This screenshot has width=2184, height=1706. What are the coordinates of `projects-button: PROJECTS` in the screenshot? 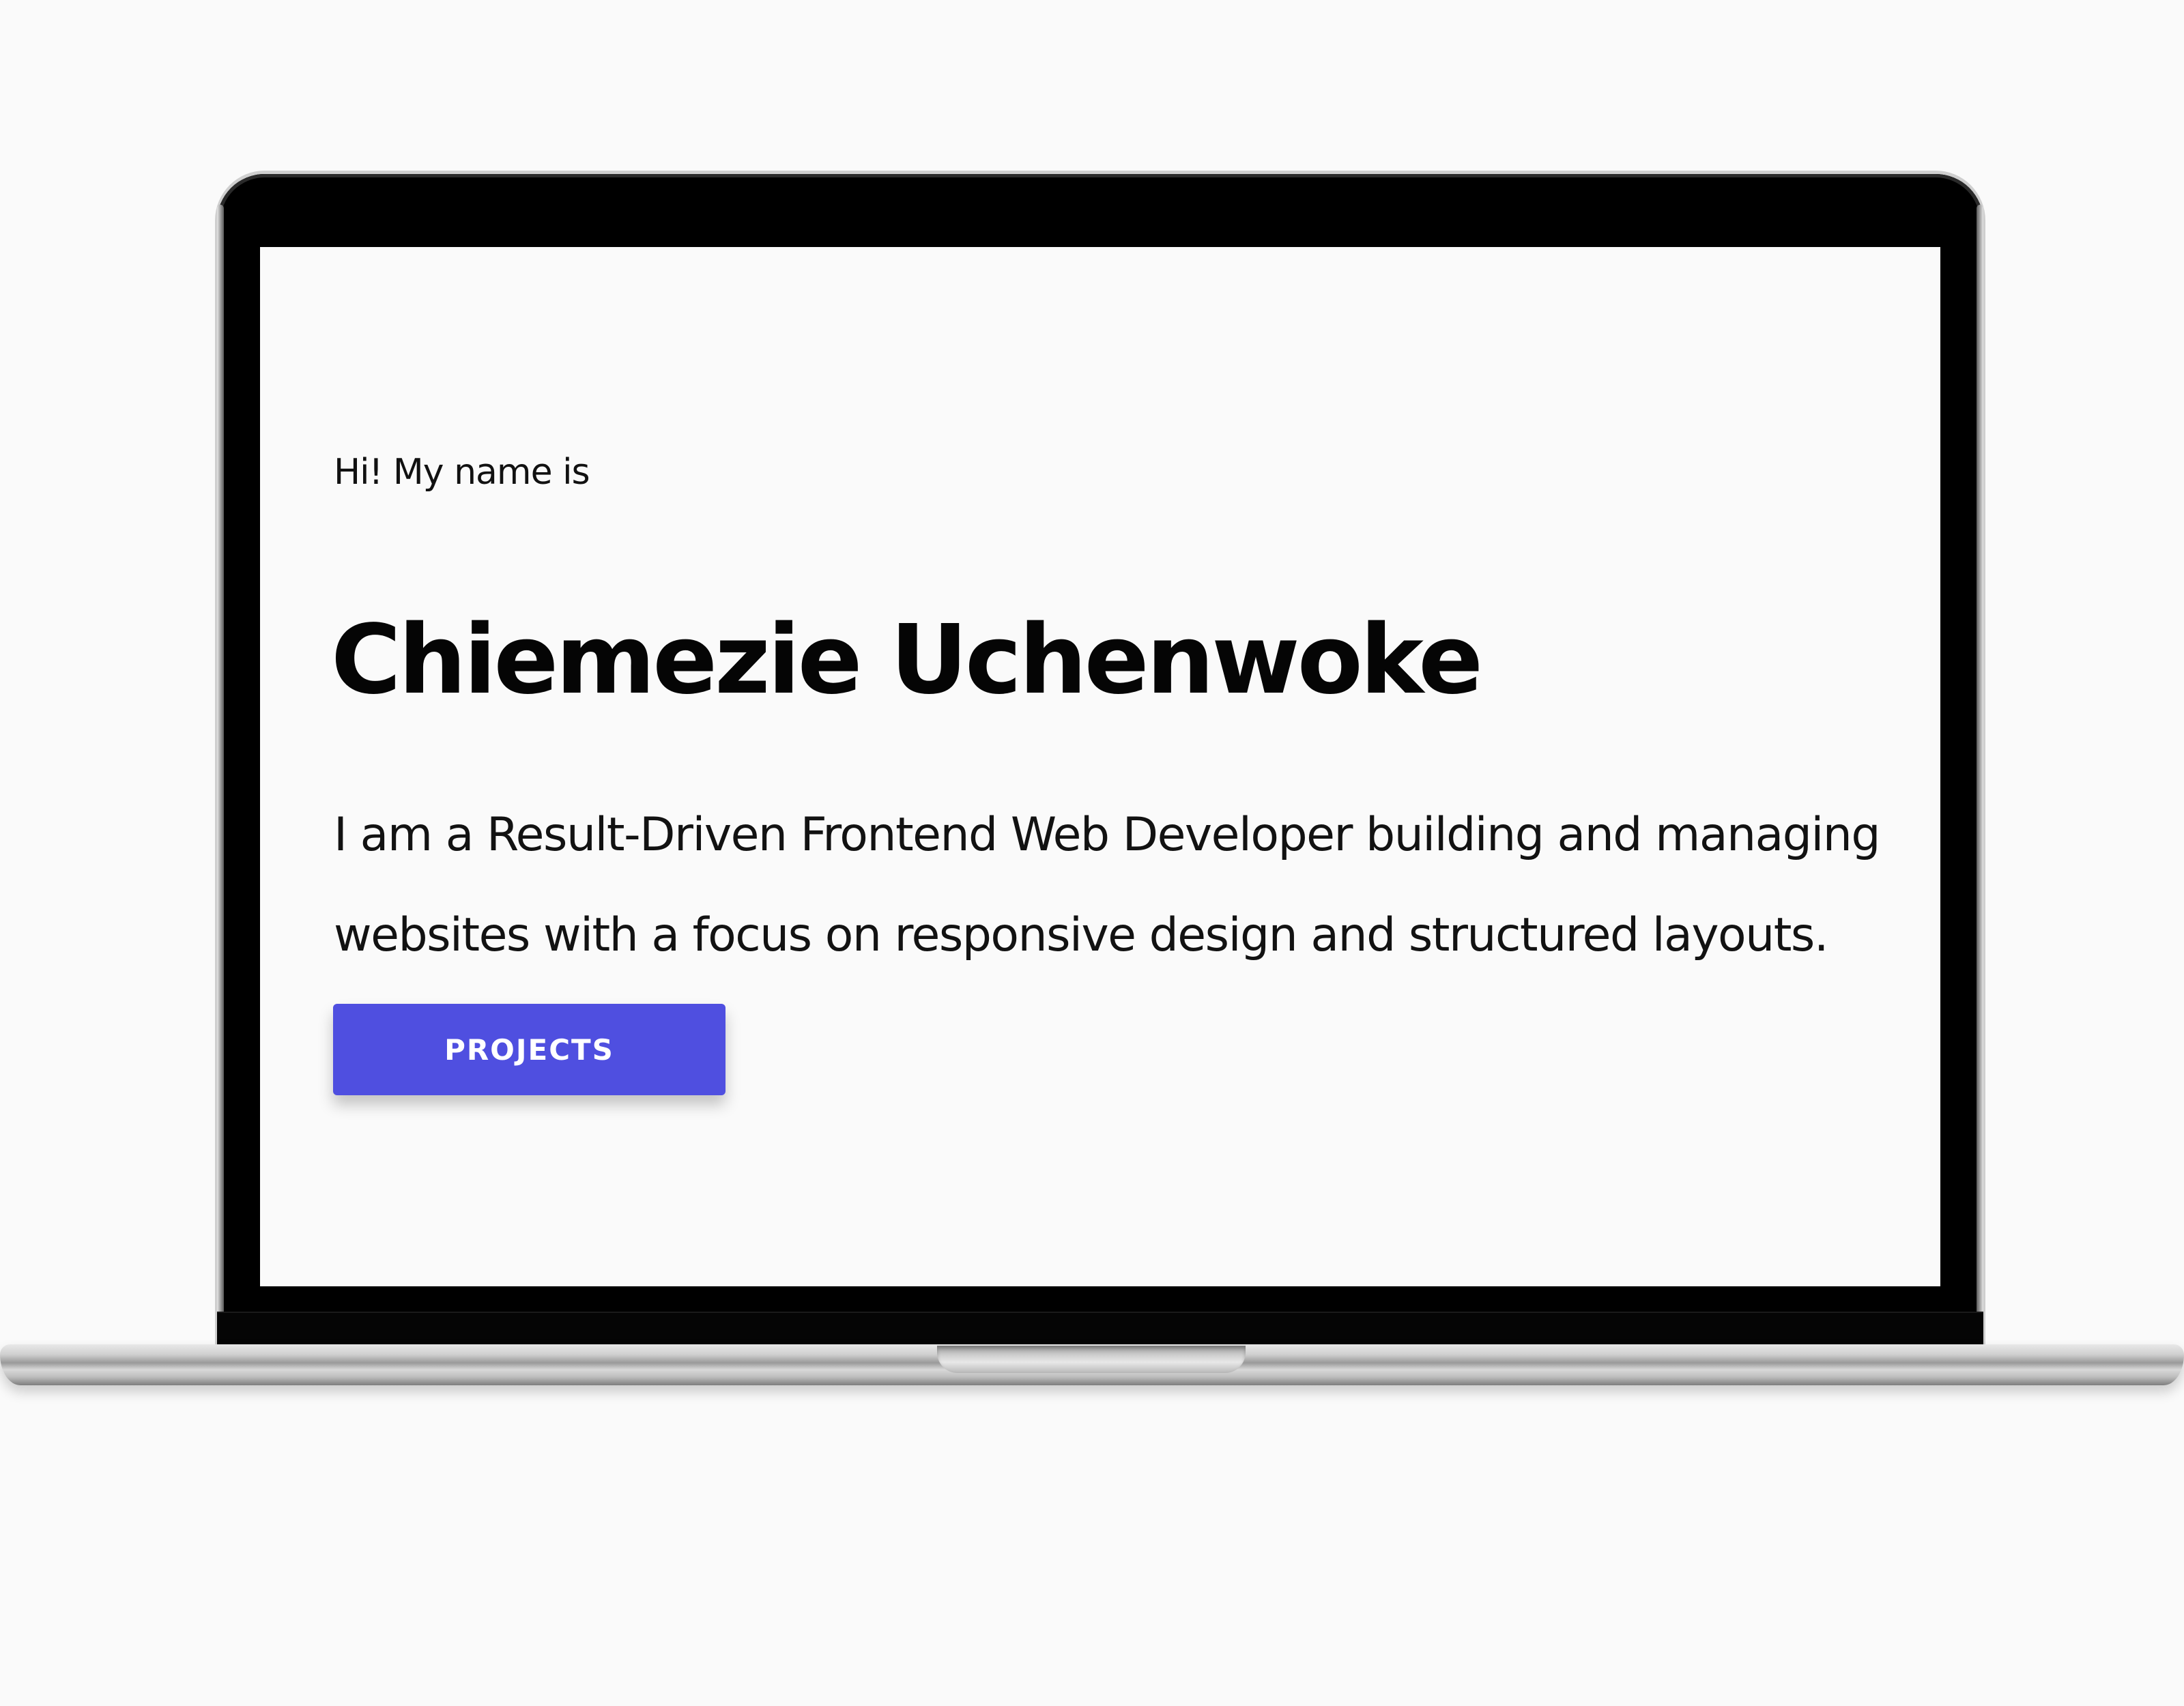 It's located at (529, 1049).